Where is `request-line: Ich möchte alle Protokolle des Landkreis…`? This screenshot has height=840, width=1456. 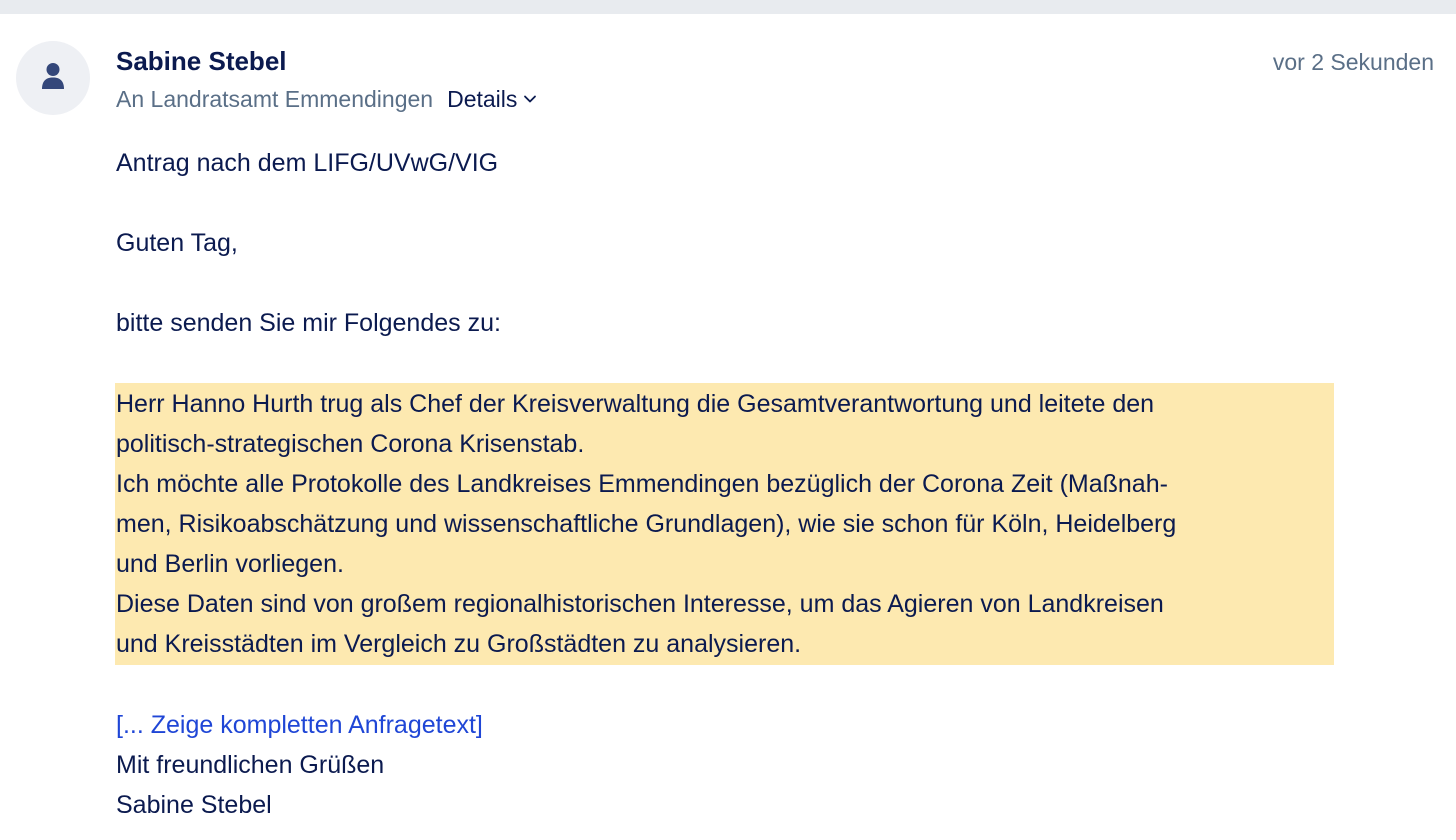 request-line: Ich möchte alle Protokolle des Landkreis… is located at coordinates (642, 484).